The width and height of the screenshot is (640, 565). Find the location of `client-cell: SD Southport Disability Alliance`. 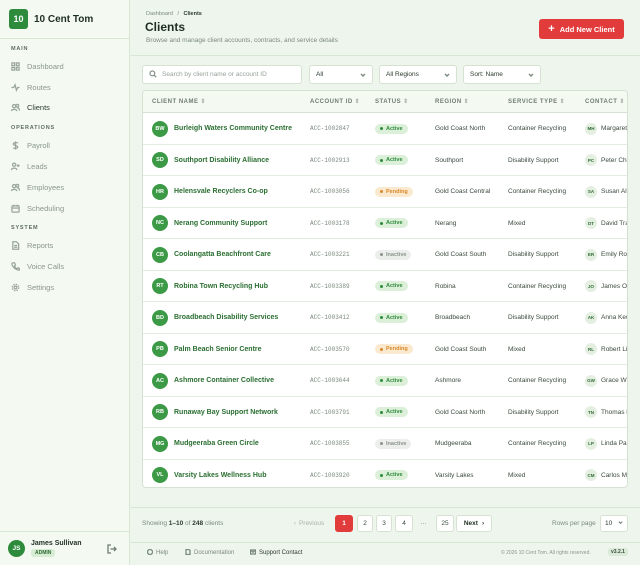

client-cell: SD Southport Disability Alliance is located at coordinates (210, 161).